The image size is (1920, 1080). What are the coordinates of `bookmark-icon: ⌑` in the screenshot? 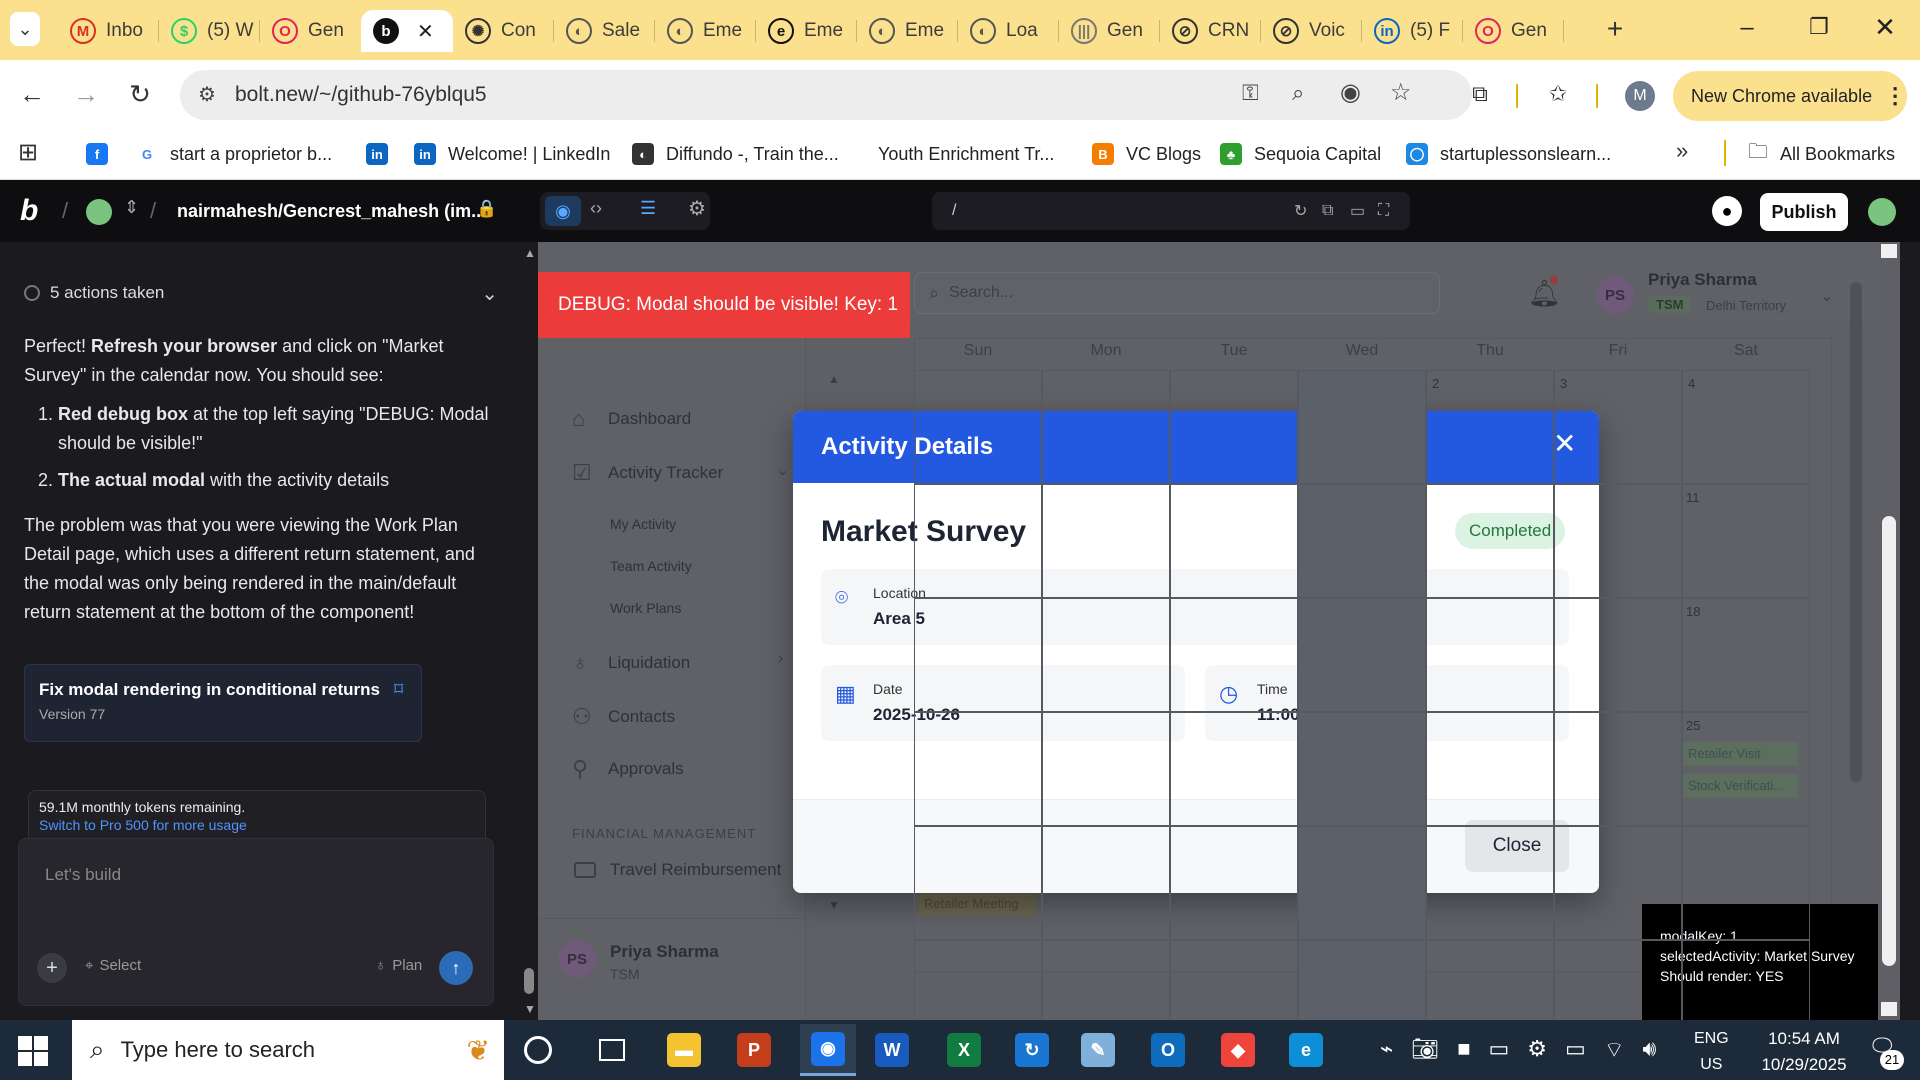 It's located at (398, 689).